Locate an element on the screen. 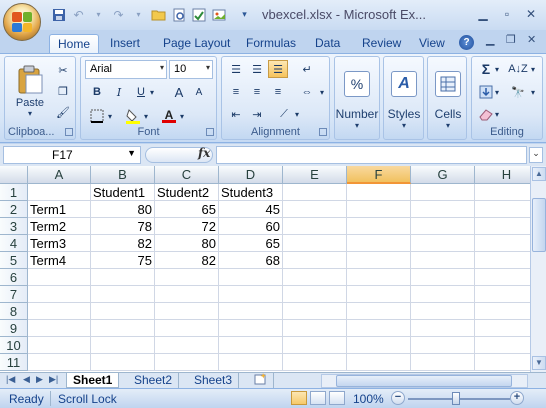  cell-h4 is located at coordinates (502, 243).